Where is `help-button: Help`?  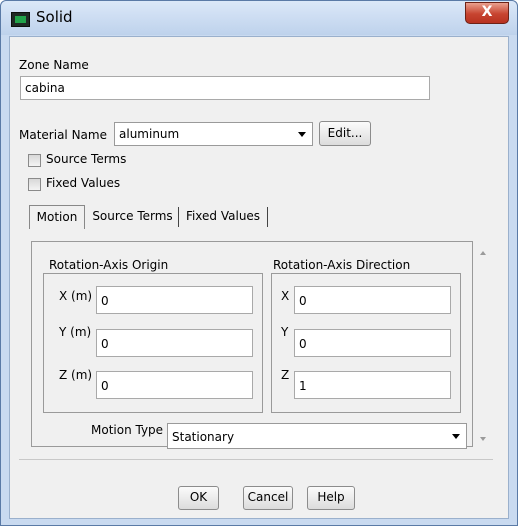
help-button: Help is located at coordinates (331, 498).